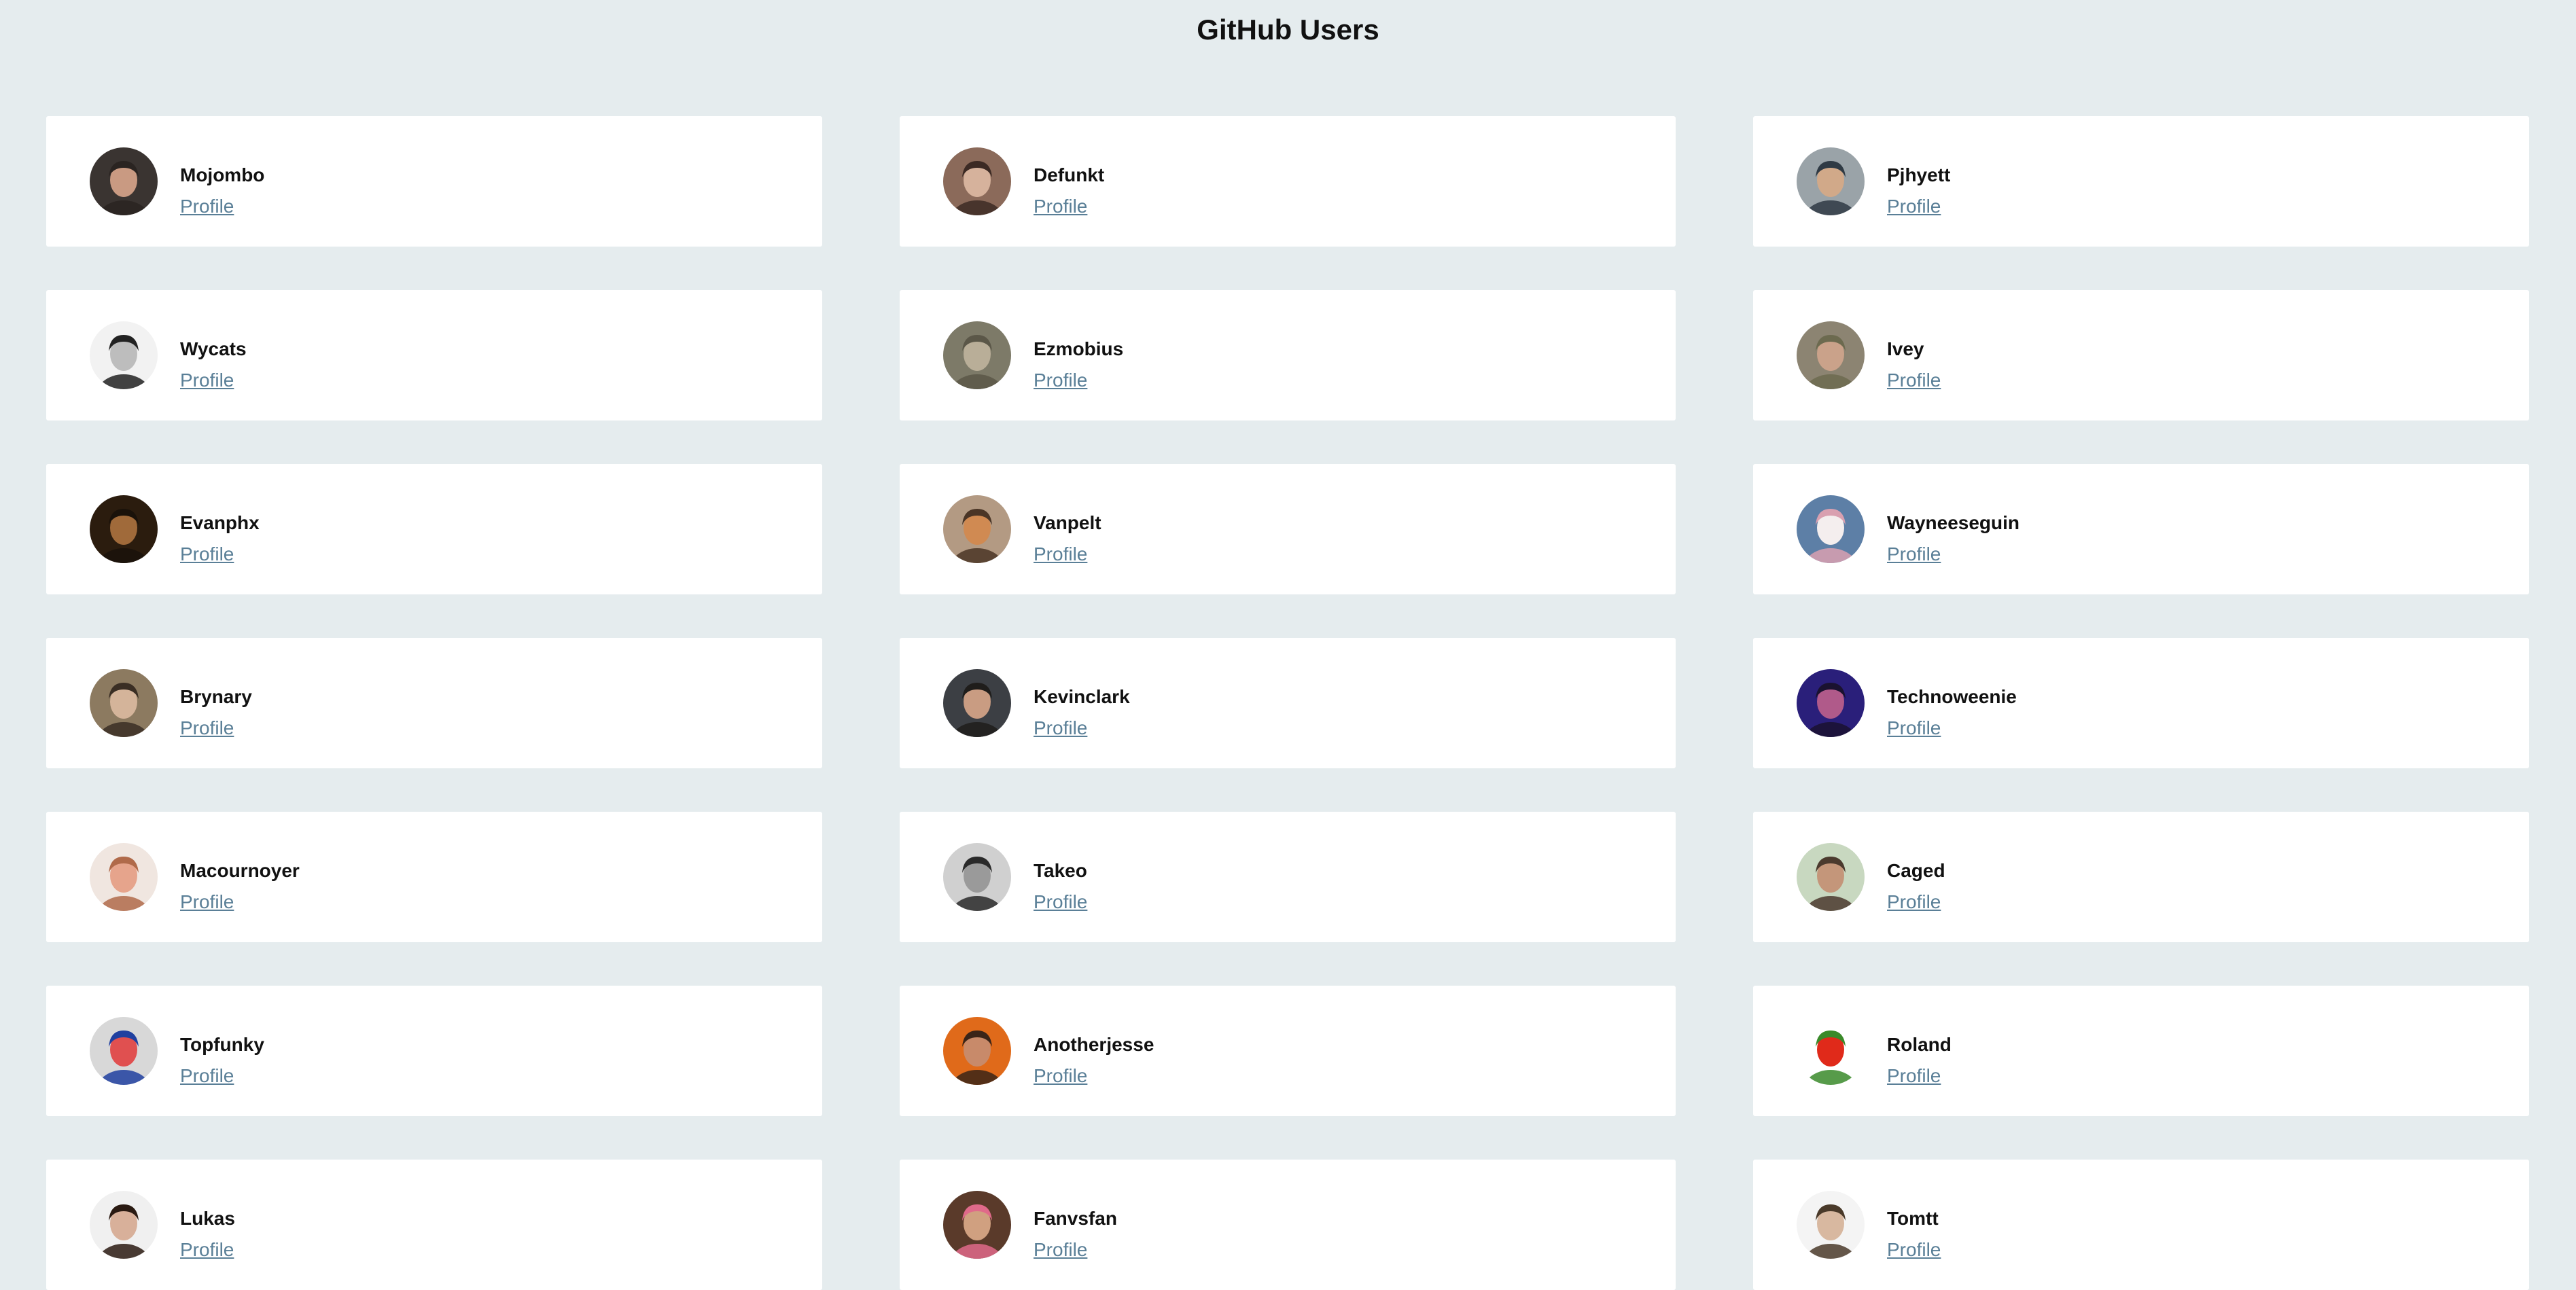 The width and height of the screenshot is (2576, 1290). Describe the element at coordinates (2141, 1051) in the screenshot. I see `user-card: Roland Profile` at that location.